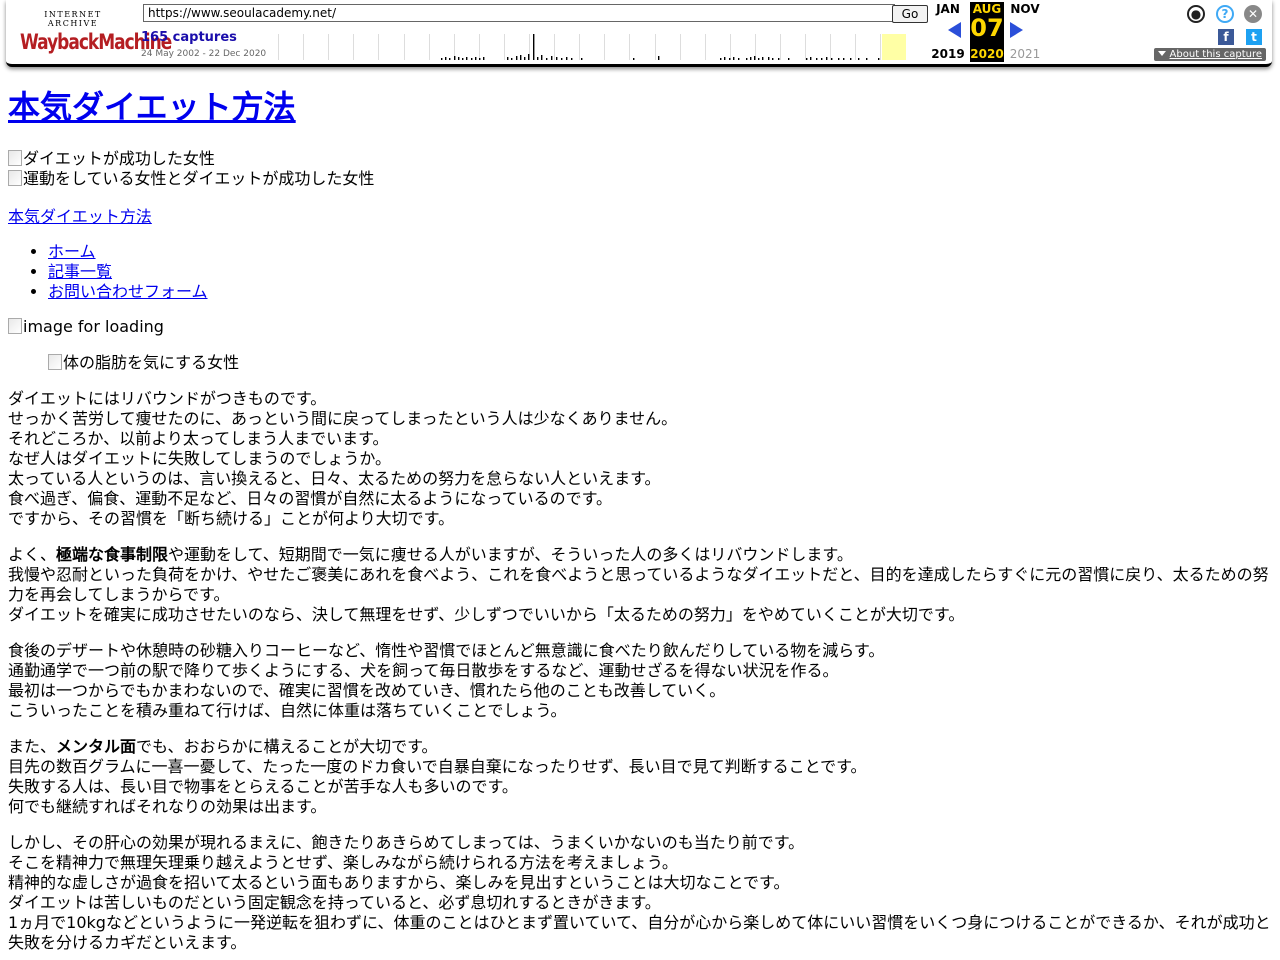 This screenshot has height=960, width=1280. What do you see at coordinates (167, 806) in the screenshot?
I see `text-line: 何でも継続すればそれなりの効果は出ます。` at bounding box center [167, 806].